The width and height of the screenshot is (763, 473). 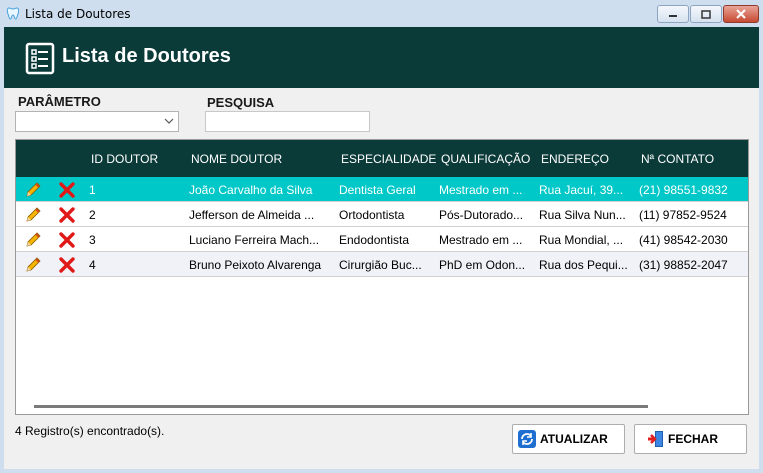 What do you see at coordinates (341, 406) in the screenshot?
I see `horizontal-scrollbar` at bounding box center [341, 406].